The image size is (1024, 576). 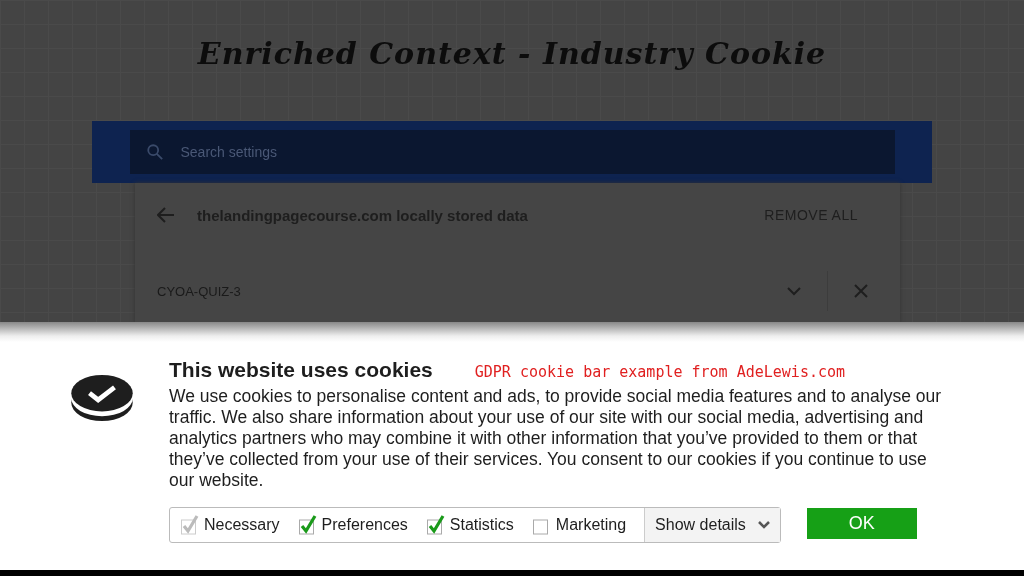 What do you see at coordinates (861, 291) in the screenshot?
I see `close-icon` at bounding box center [861, 291].